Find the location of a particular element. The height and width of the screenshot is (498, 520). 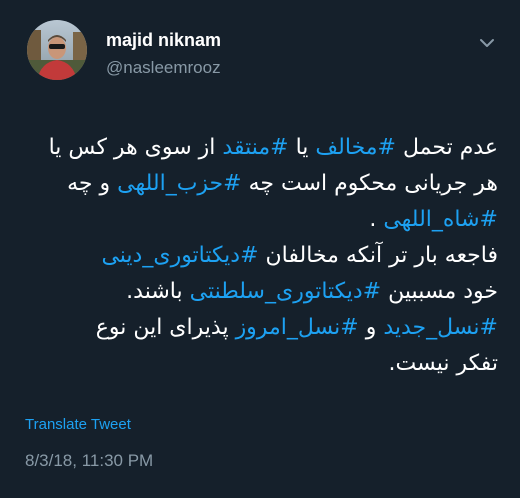

translate-tweet-link: Translate Tweet is located at coordinates (78, 424).